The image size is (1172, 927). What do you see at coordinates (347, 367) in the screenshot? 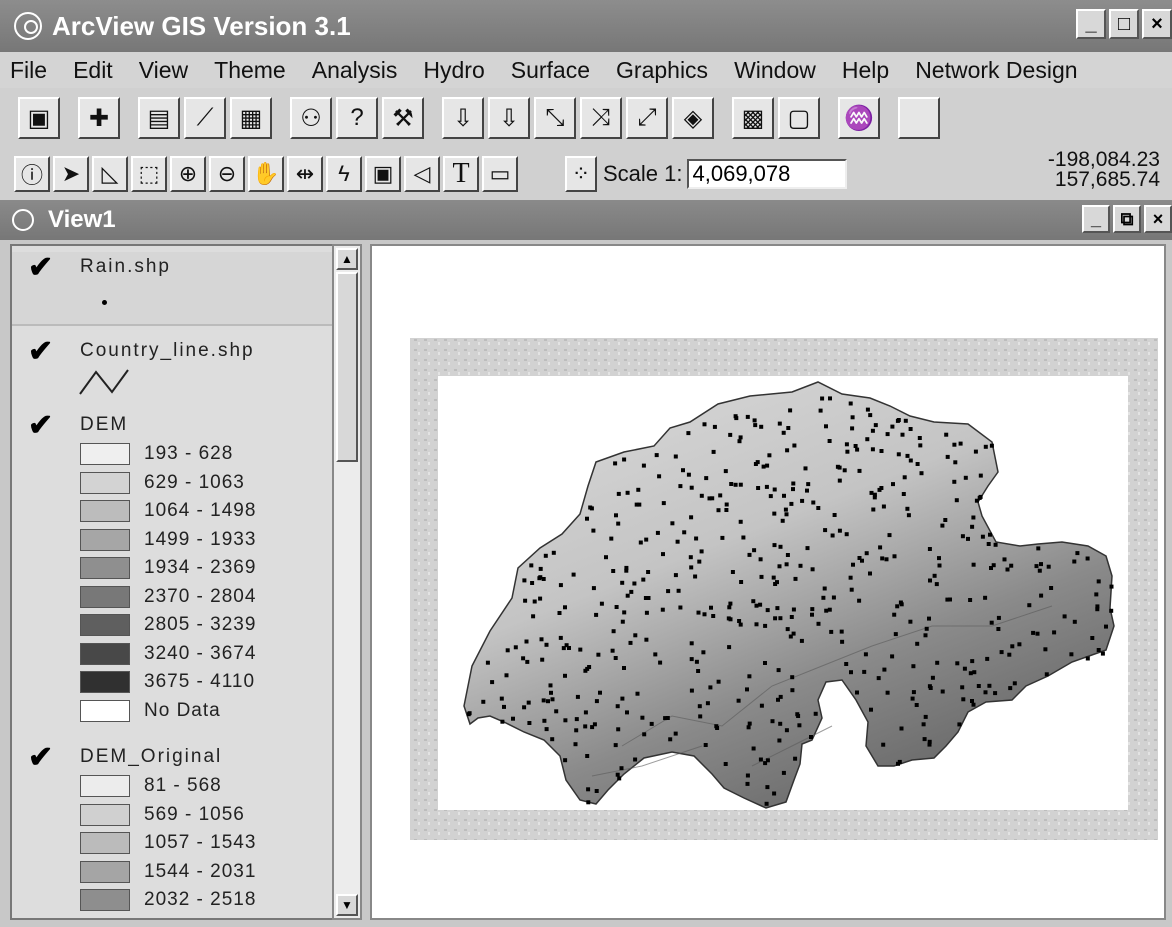
I see `scroll-thumb` at bounding box center [347, 367].